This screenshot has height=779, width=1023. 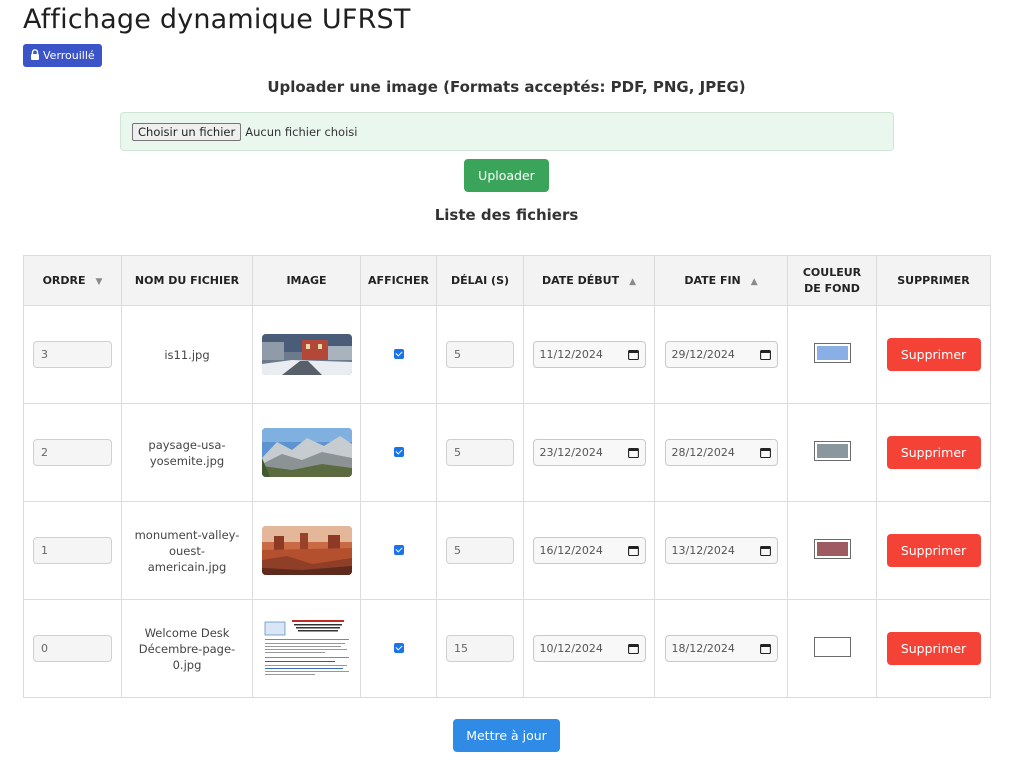 What do you see at coordinates (589, 280) in the screenshot?
I see `header-start-date: DATE DÉBUT ▲` at bounding box center [589, 280].